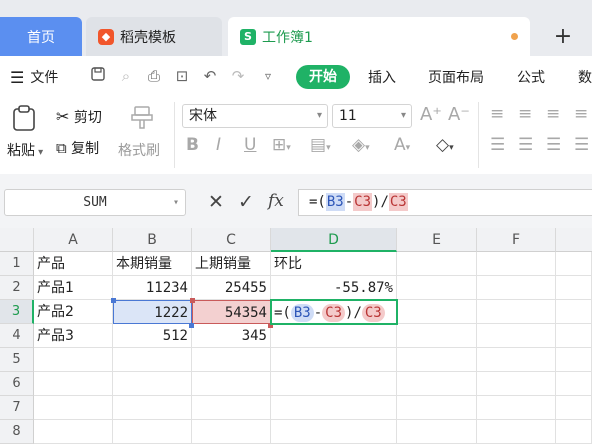 The width and height of the screenshot is (592, 444). I want to click on insert-function-button: fx, so click(276, 201).